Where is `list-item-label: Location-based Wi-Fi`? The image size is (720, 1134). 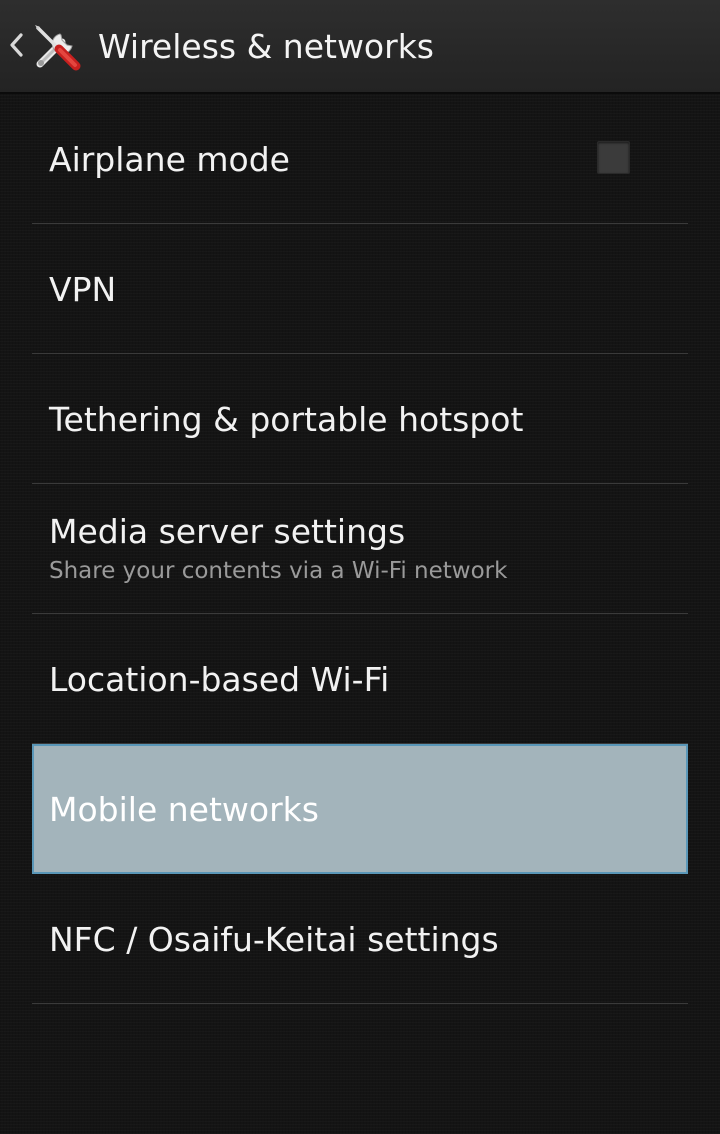 list-item-label: Location-based Wi-Fi is located at coordinates (219, 679).